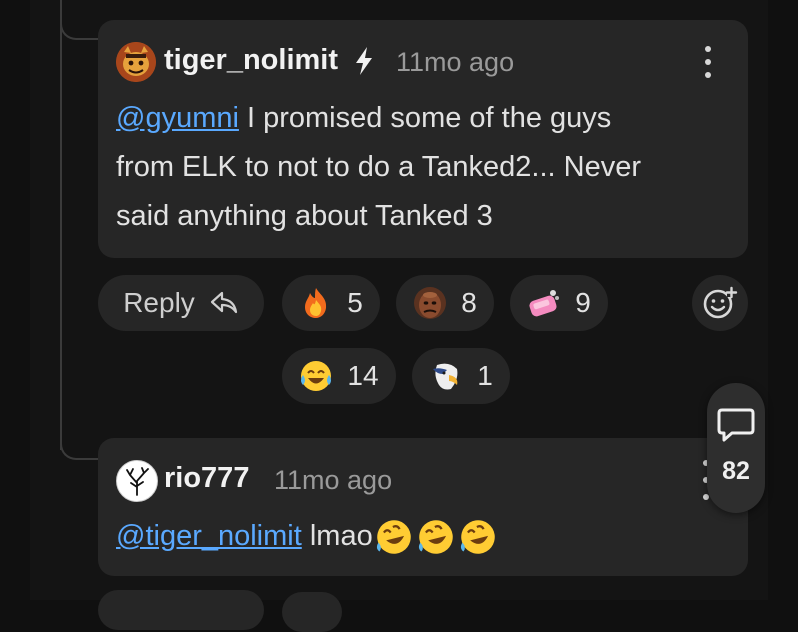 The width and height of the screenshot is (798, 632). I want to click on reaction-button: 9, so click(559, 303).